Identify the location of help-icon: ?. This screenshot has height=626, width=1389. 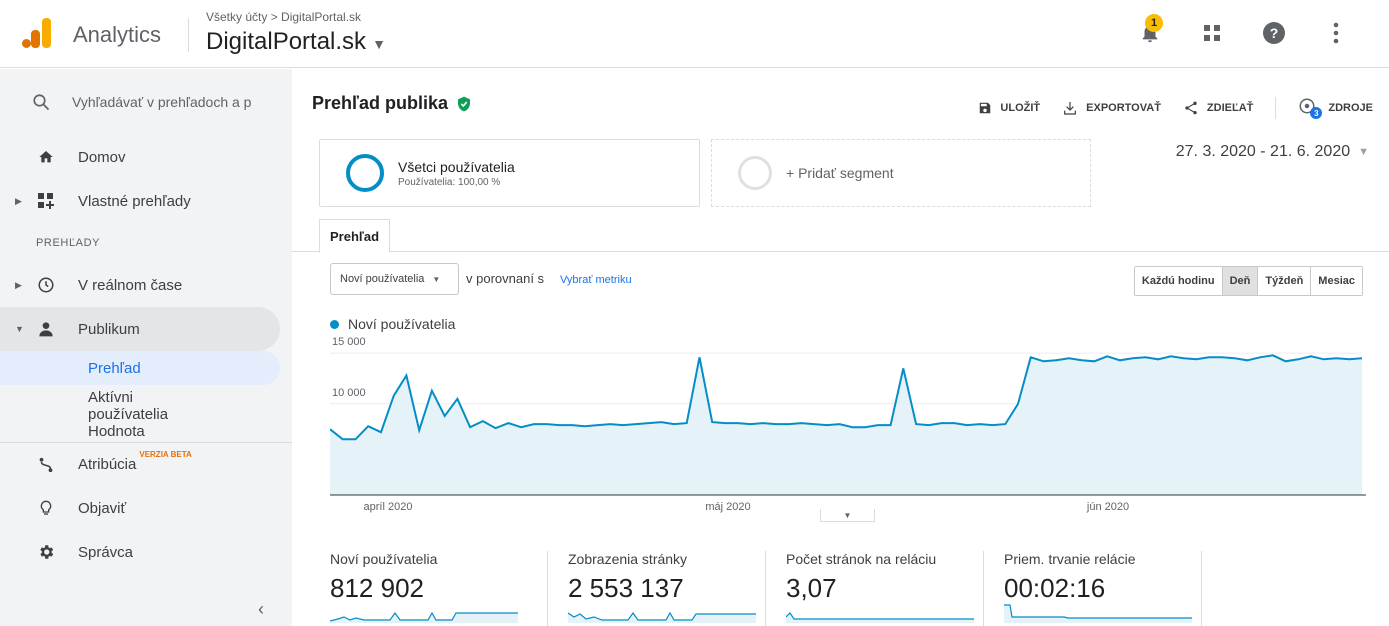
(1274, 33).